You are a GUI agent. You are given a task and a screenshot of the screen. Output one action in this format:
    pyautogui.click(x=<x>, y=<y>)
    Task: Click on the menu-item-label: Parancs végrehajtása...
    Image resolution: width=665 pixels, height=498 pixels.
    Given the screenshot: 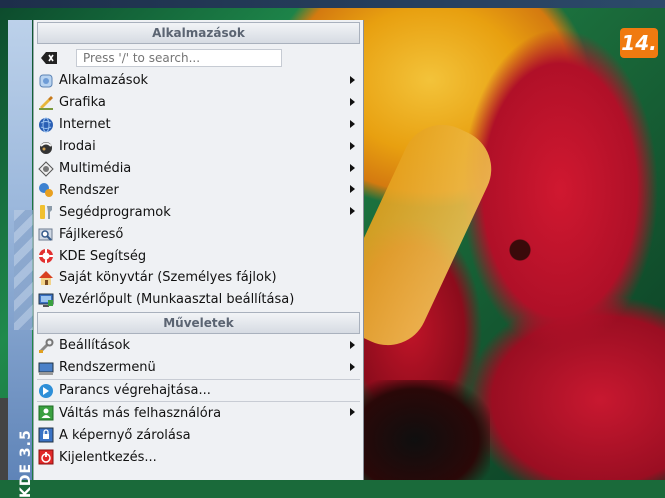 What is the action you would take?
    pyautogui.click(x=135, y=391)
    